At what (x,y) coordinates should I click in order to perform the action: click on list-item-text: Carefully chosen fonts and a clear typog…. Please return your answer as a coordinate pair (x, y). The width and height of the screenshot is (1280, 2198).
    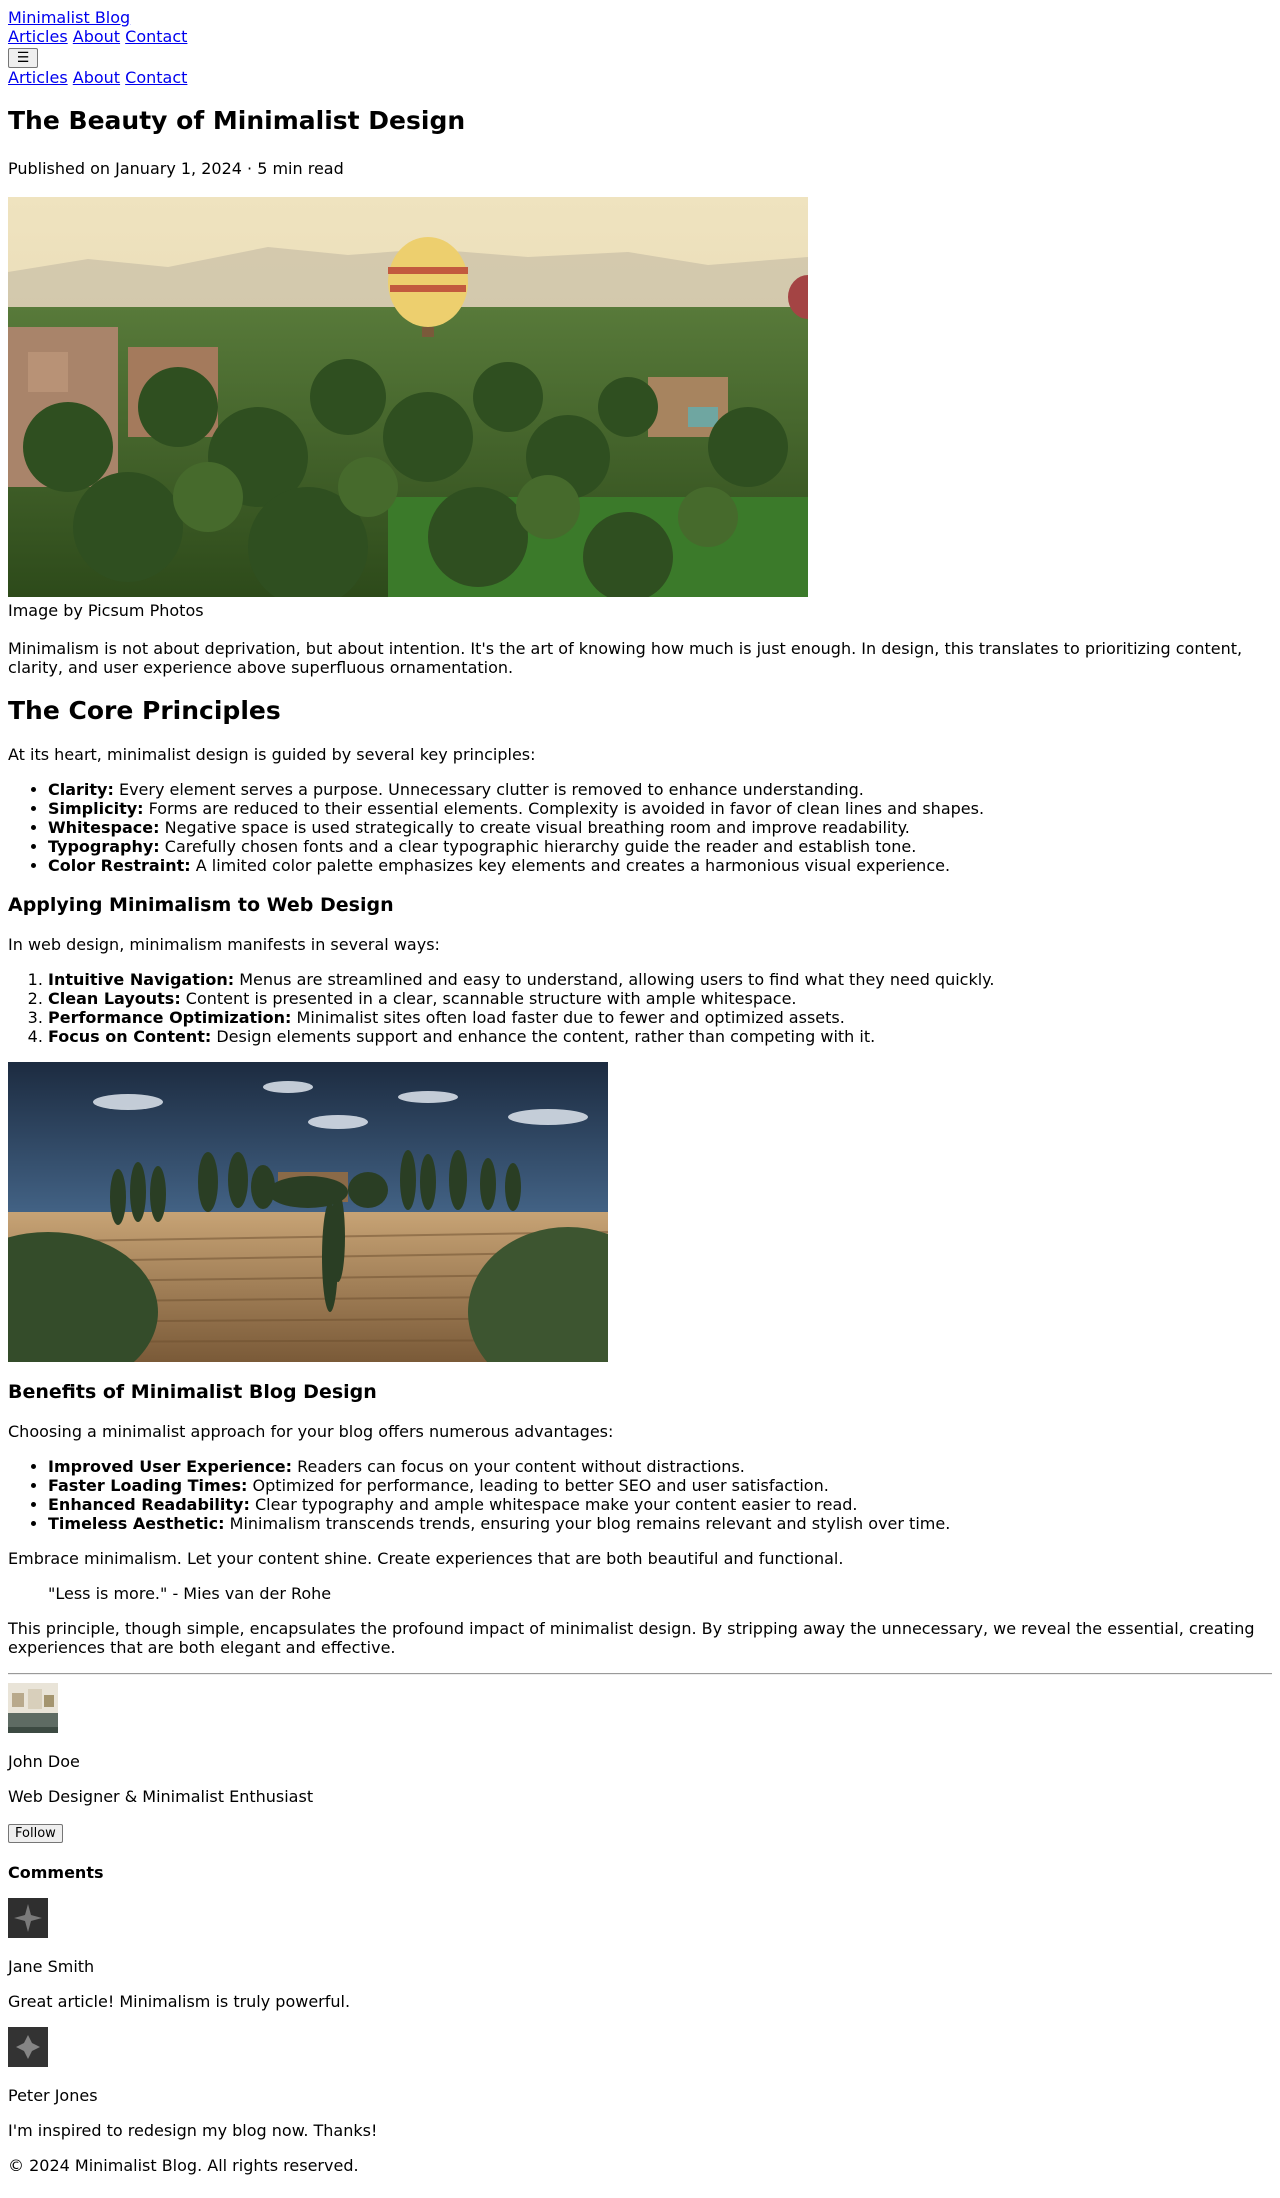
    Looking at the image, I should click on (538, 846).